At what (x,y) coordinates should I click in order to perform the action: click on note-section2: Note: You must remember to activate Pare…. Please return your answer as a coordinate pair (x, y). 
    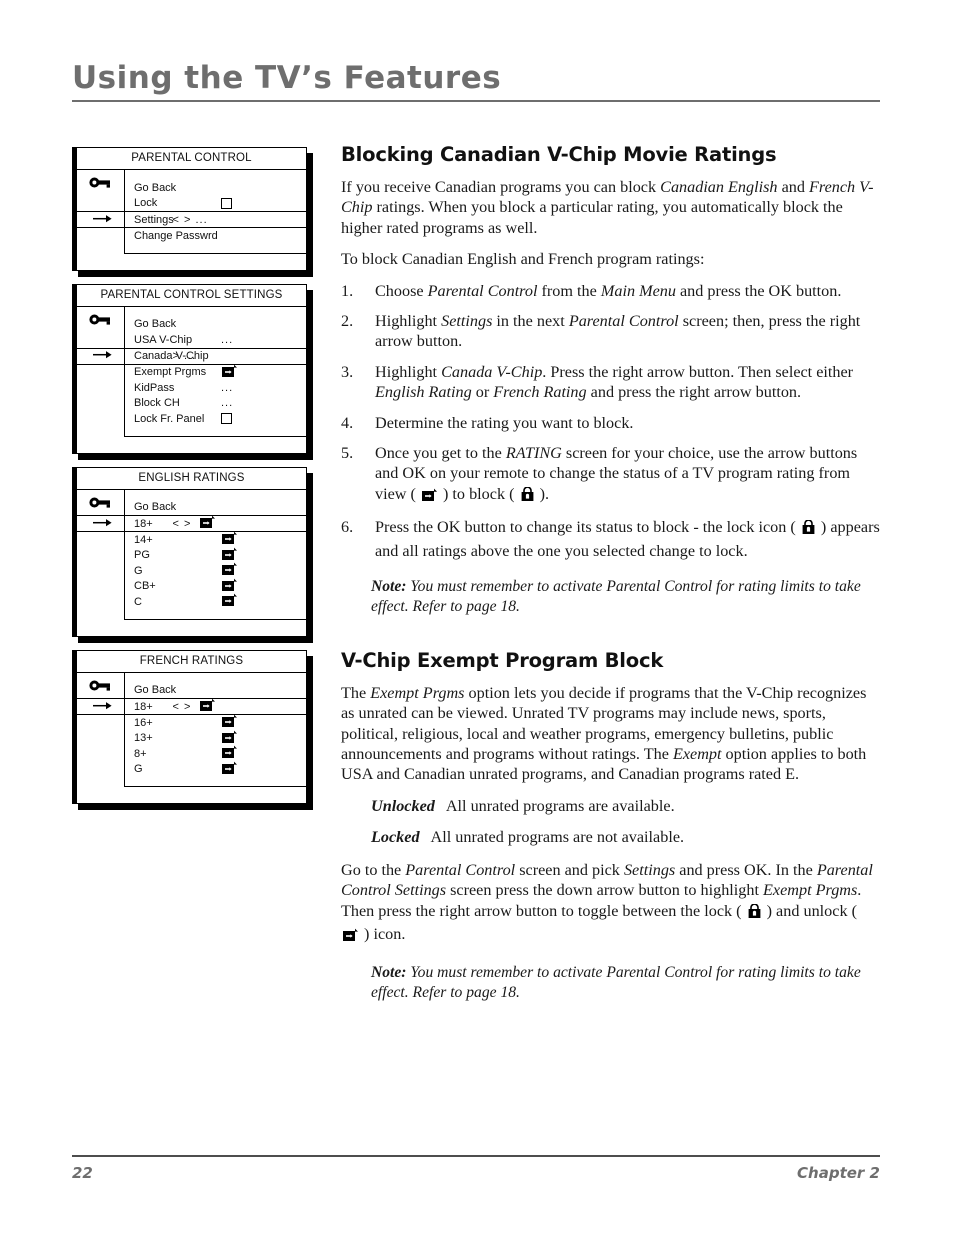
    Looking at the image, I should click on (625, 983).